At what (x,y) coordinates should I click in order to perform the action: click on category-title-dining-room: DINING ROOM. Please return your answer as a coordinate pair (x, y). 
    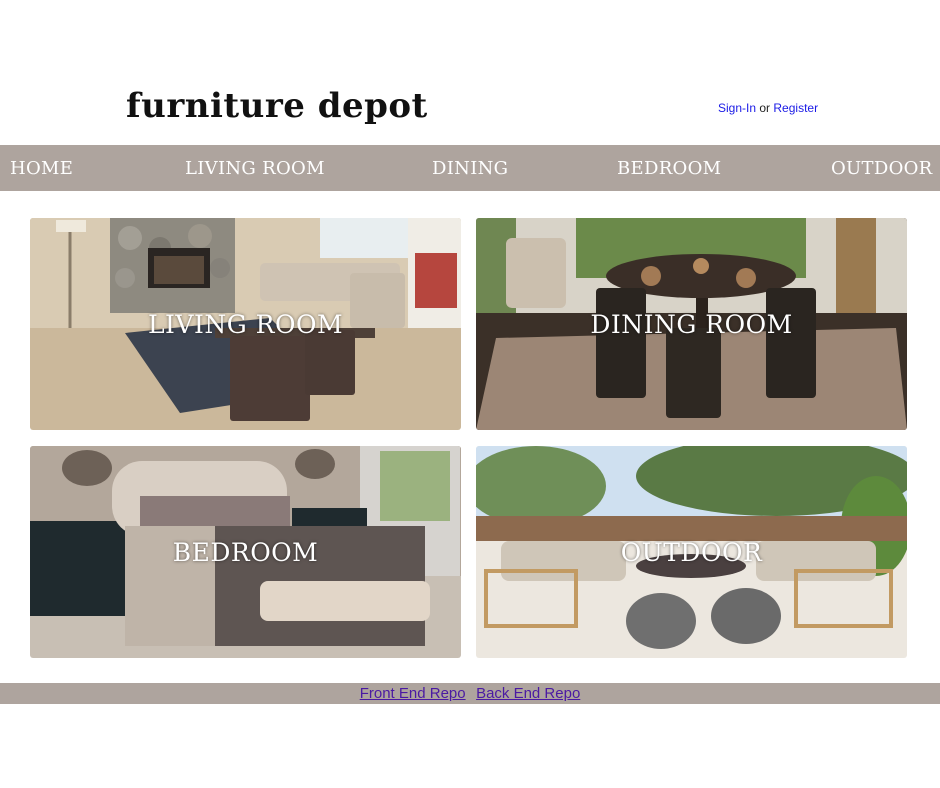
    Looking at the image, I should click on (691, 324).